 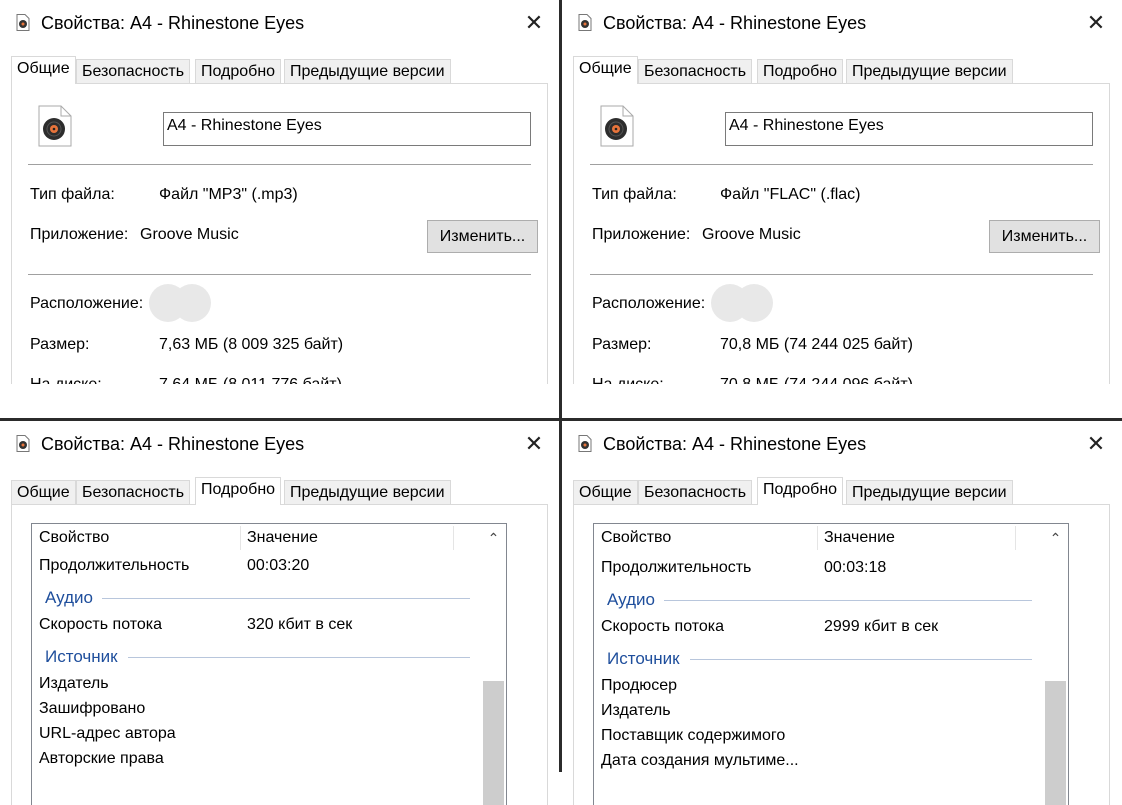 I want to click on row-source-label: Продюсер, so click(x=639, y=685).